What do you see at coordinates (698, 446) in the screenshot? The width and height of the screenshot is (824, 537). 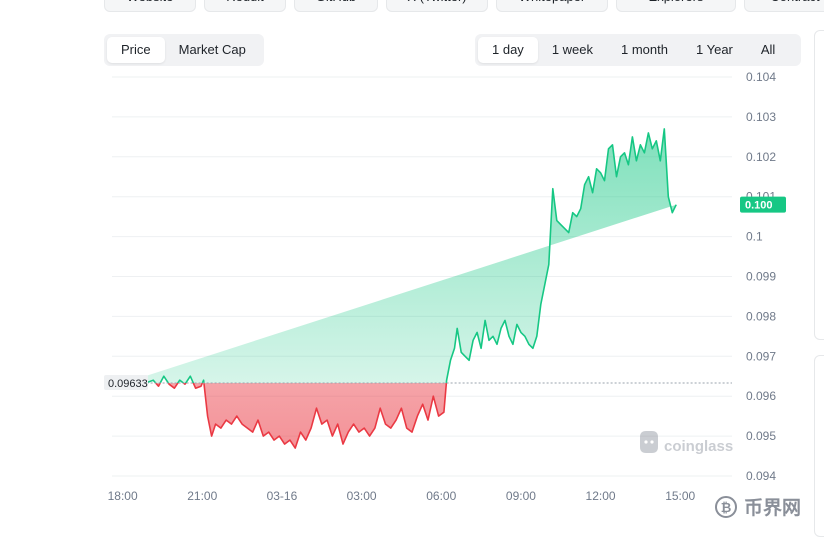 I see `watermark-text: coinglass` at bounding box center [698, 446].